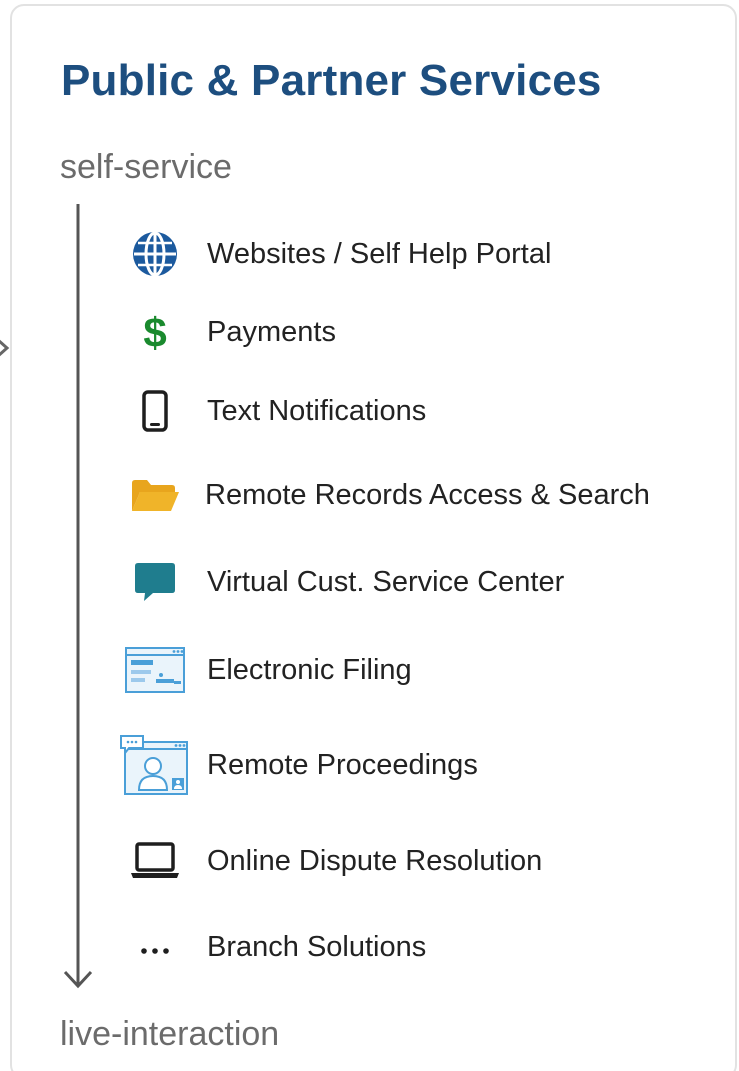  Describe the element at coordinates (155, 582) in the screenshot. I see `chat-bubble-icon` at that location.